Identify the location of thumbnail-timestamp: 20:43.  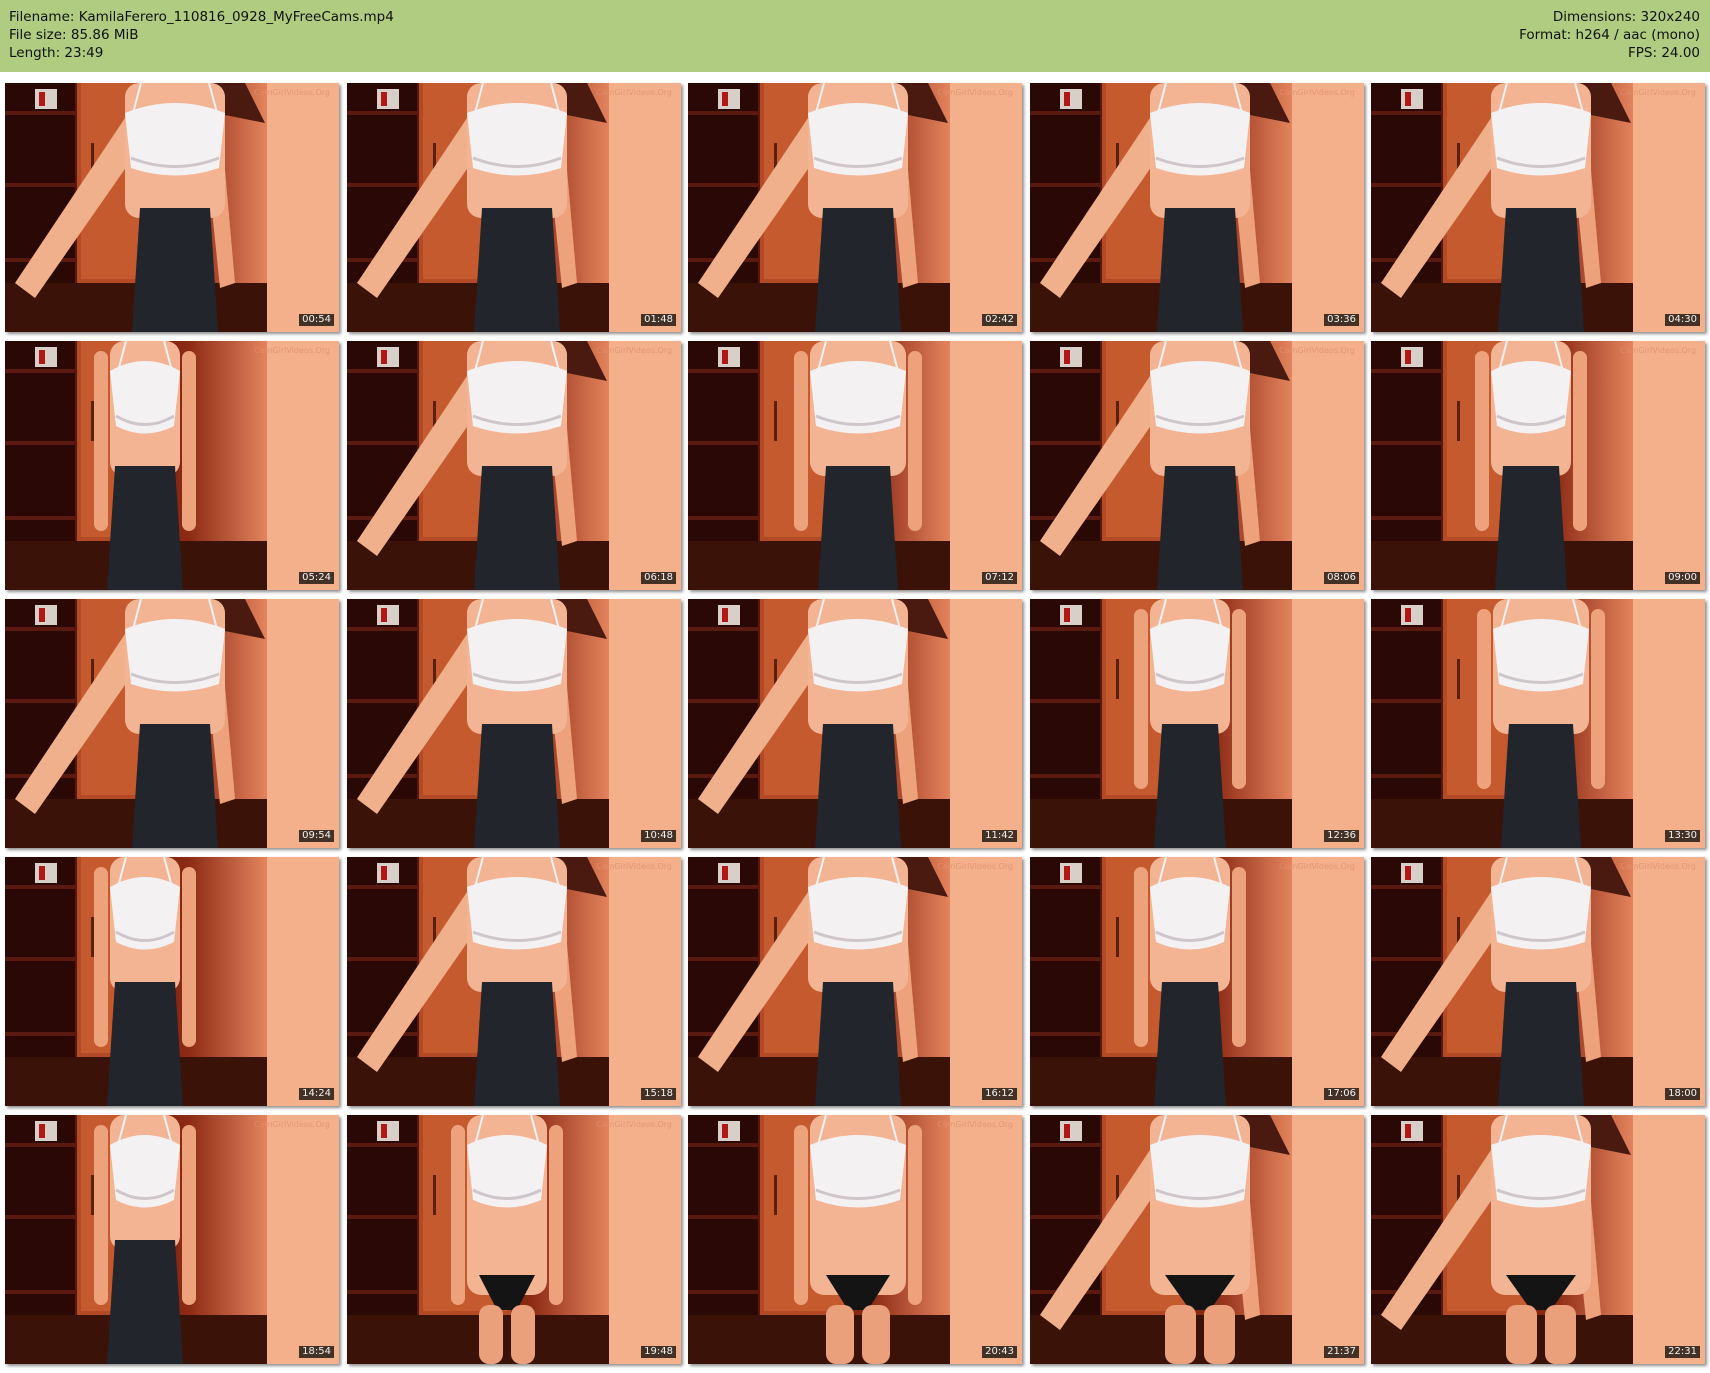
(999, 1352).